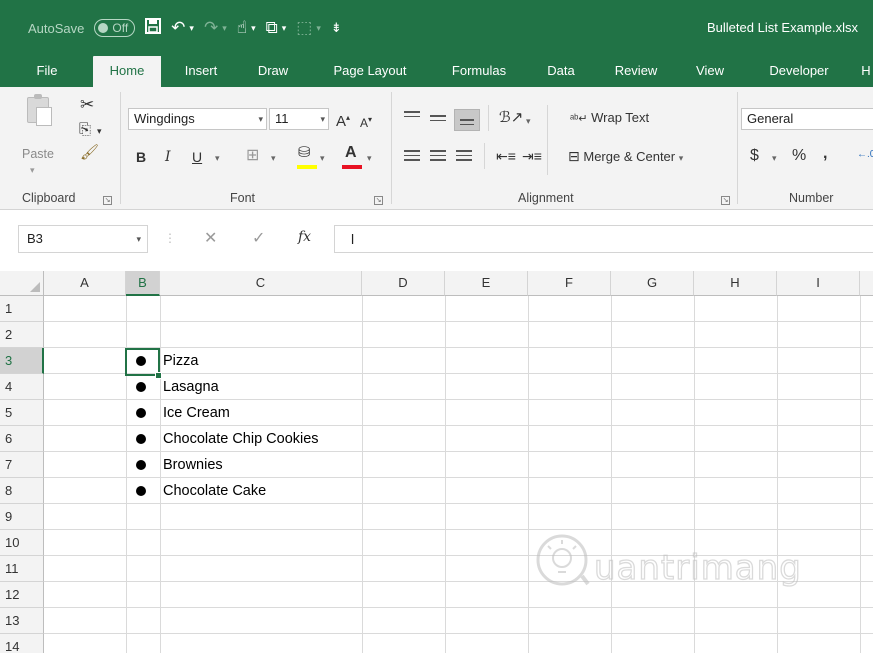 The width and height of the screenshot is (873, 653). What do you see at coordinates (170, 238) in the screenshot?
I see `formula-bar-grip-icon: ⋮` at bounding box center [170, 238].